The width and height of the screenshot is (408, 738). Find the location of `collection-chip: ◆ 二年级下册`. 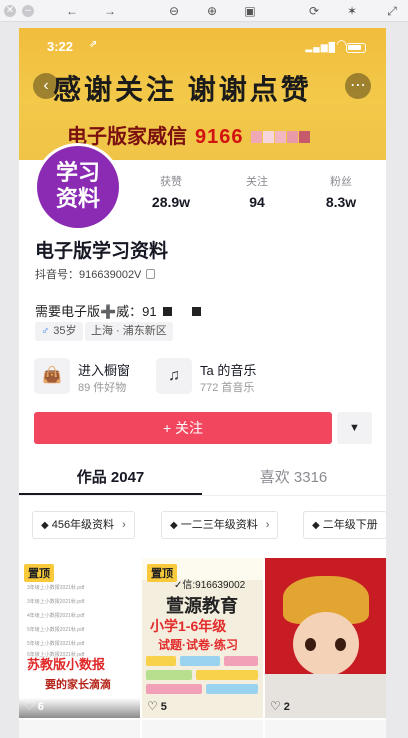

collection-chip: ◆ 二年级下册 is located at coordinates (344, 525).